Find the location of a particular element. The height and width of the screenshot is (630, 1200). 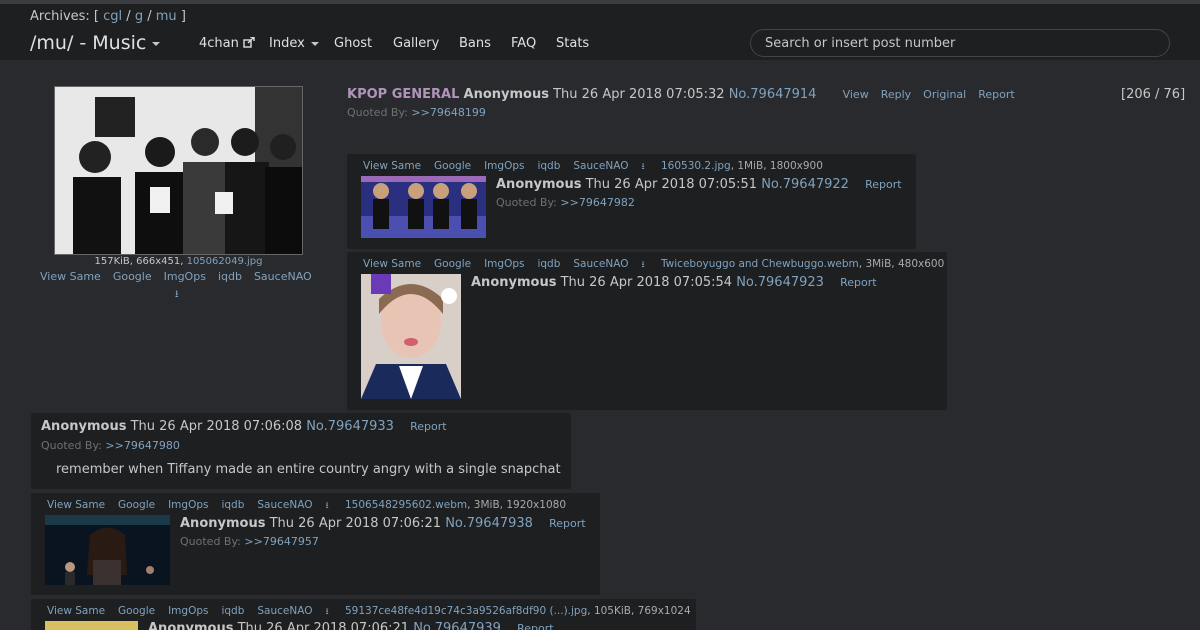

post-number-link: No.79647933 is located at coordinates (350, 426).